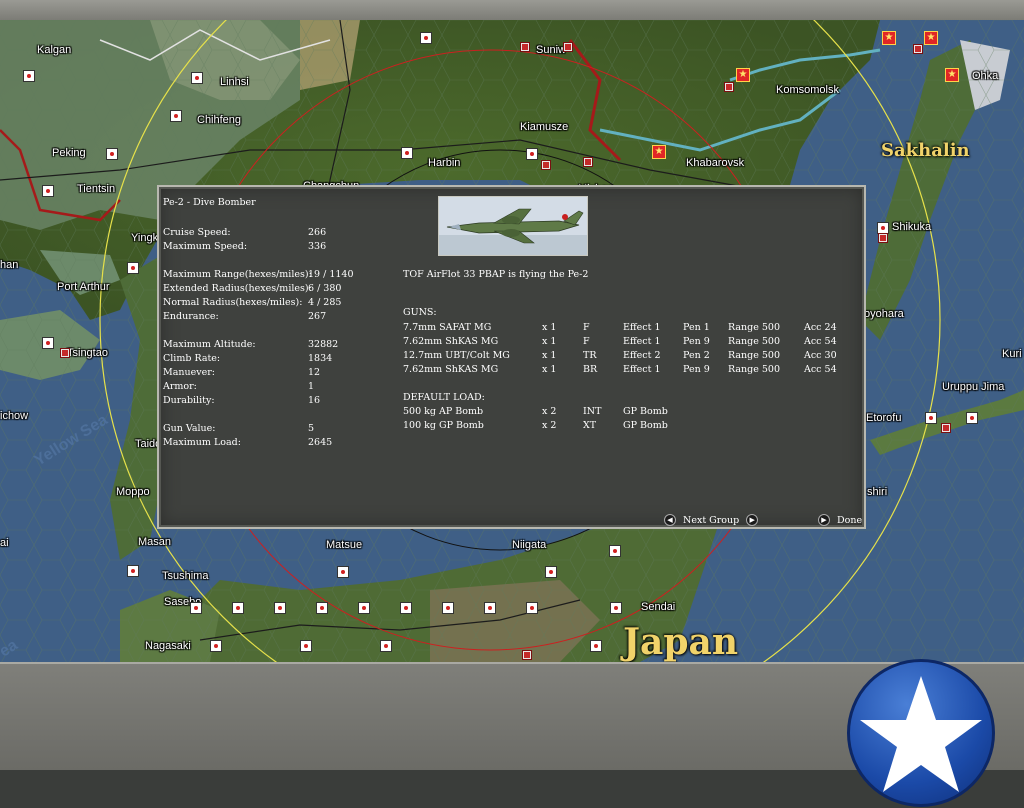  I want to click on city-label: Linhsi, so click(234, 82).